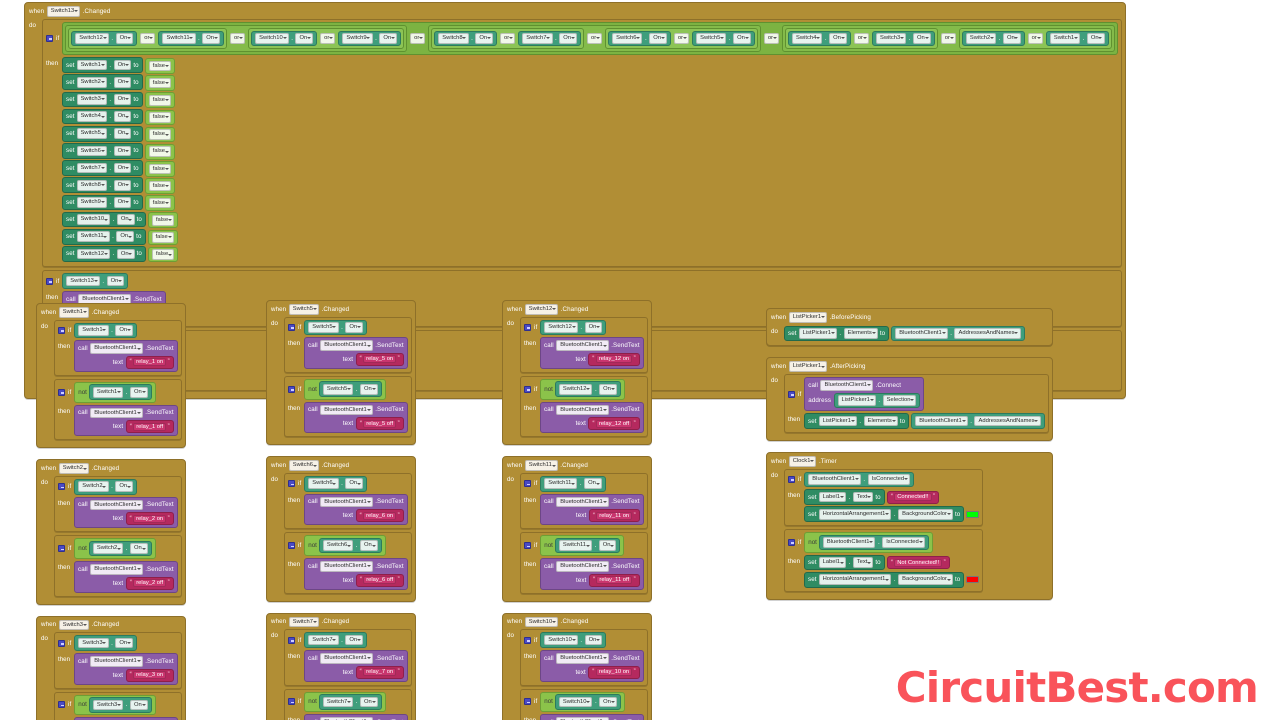 The width and height of the screenshot is (1280, 720). Describe the element at coordinates (336, 327) in the screenshot. I see `getter-switch5-on: Switch5. On` at that location.